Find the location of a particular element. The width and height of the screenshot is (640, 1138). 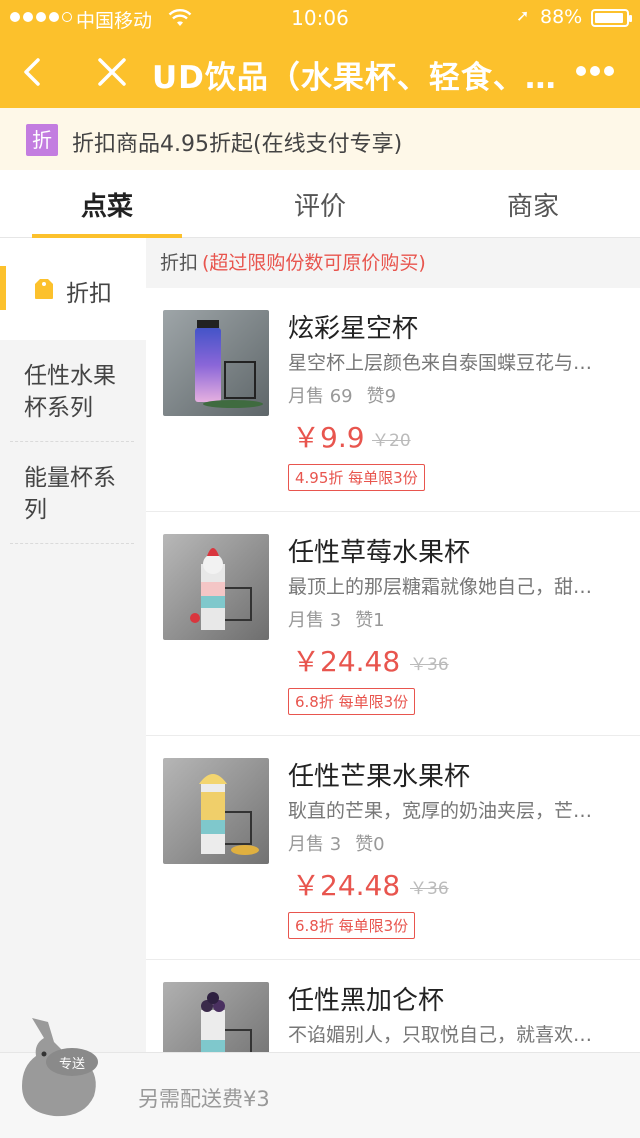

sidebar-item-fruit-cup: 任性水果杯系列 is located at coordinates (73, 391).